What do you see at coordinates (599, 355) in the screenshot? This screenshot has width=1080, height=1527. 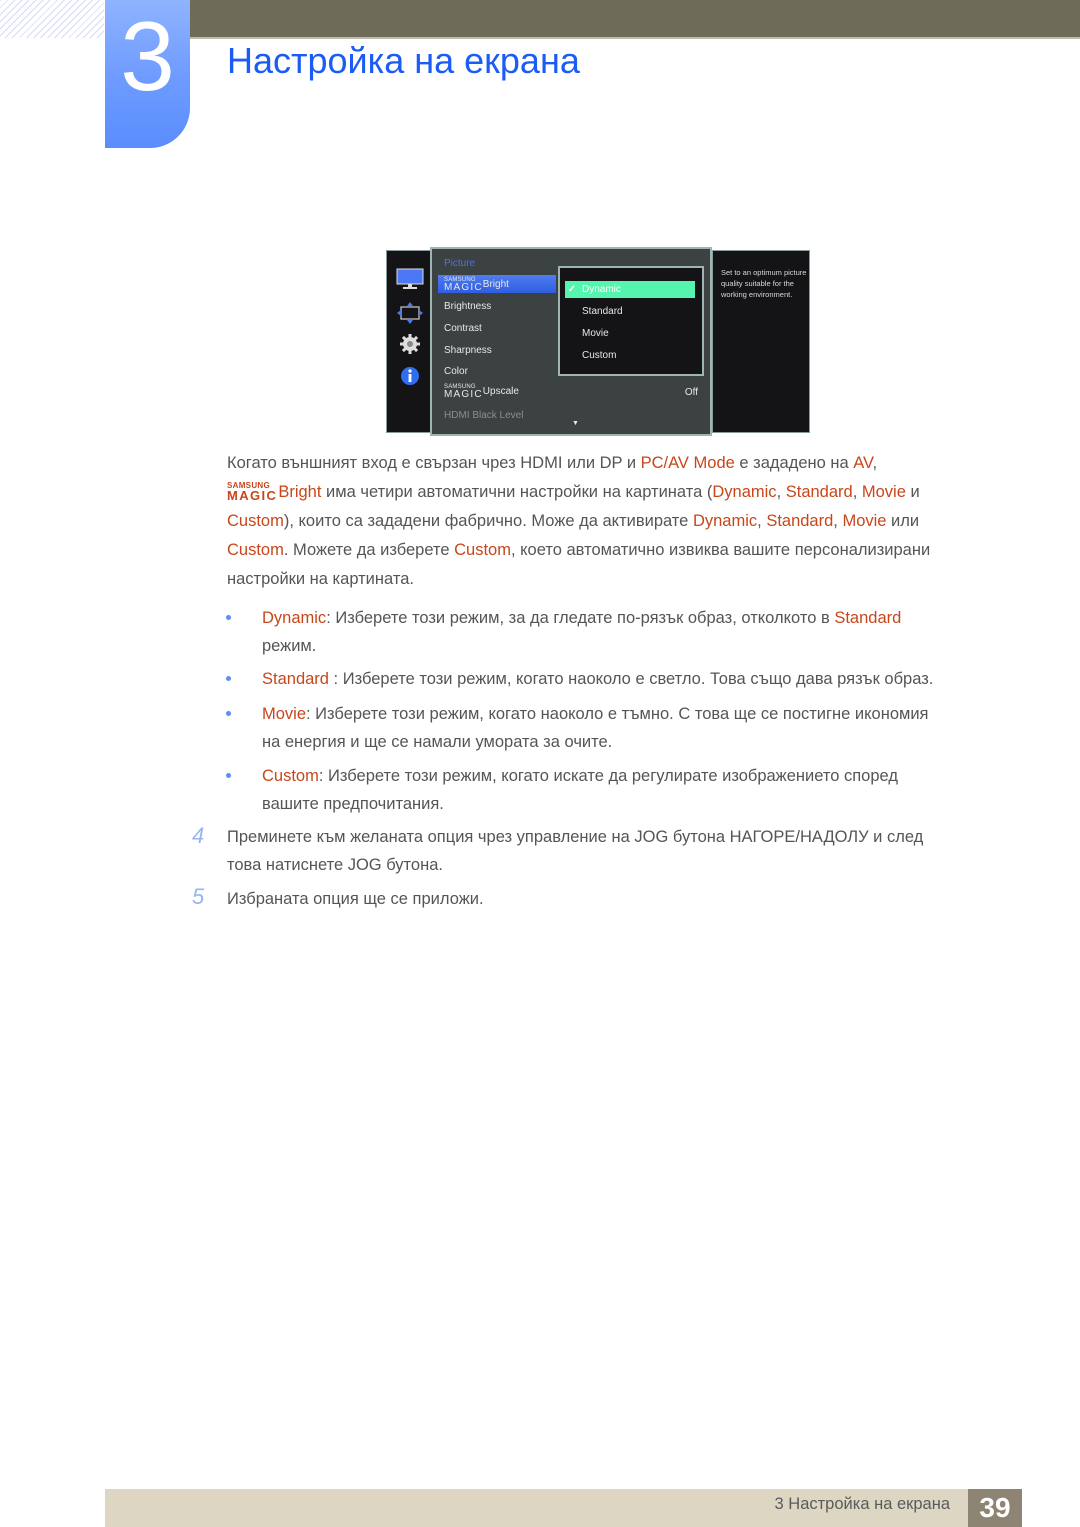 I see `osd-option-custom: Custom` at bounding box center [599, 355].